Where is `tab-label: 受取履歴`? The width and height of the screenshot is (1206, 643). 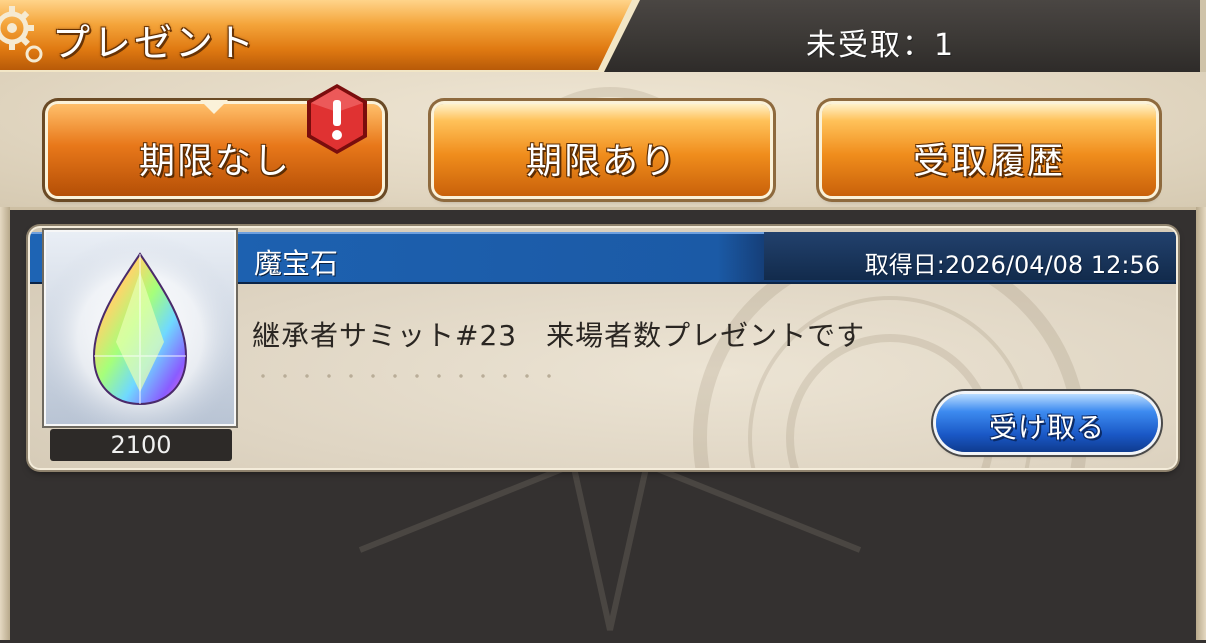 tab-label: 受取履歴 is located at coordinates (988, 161).